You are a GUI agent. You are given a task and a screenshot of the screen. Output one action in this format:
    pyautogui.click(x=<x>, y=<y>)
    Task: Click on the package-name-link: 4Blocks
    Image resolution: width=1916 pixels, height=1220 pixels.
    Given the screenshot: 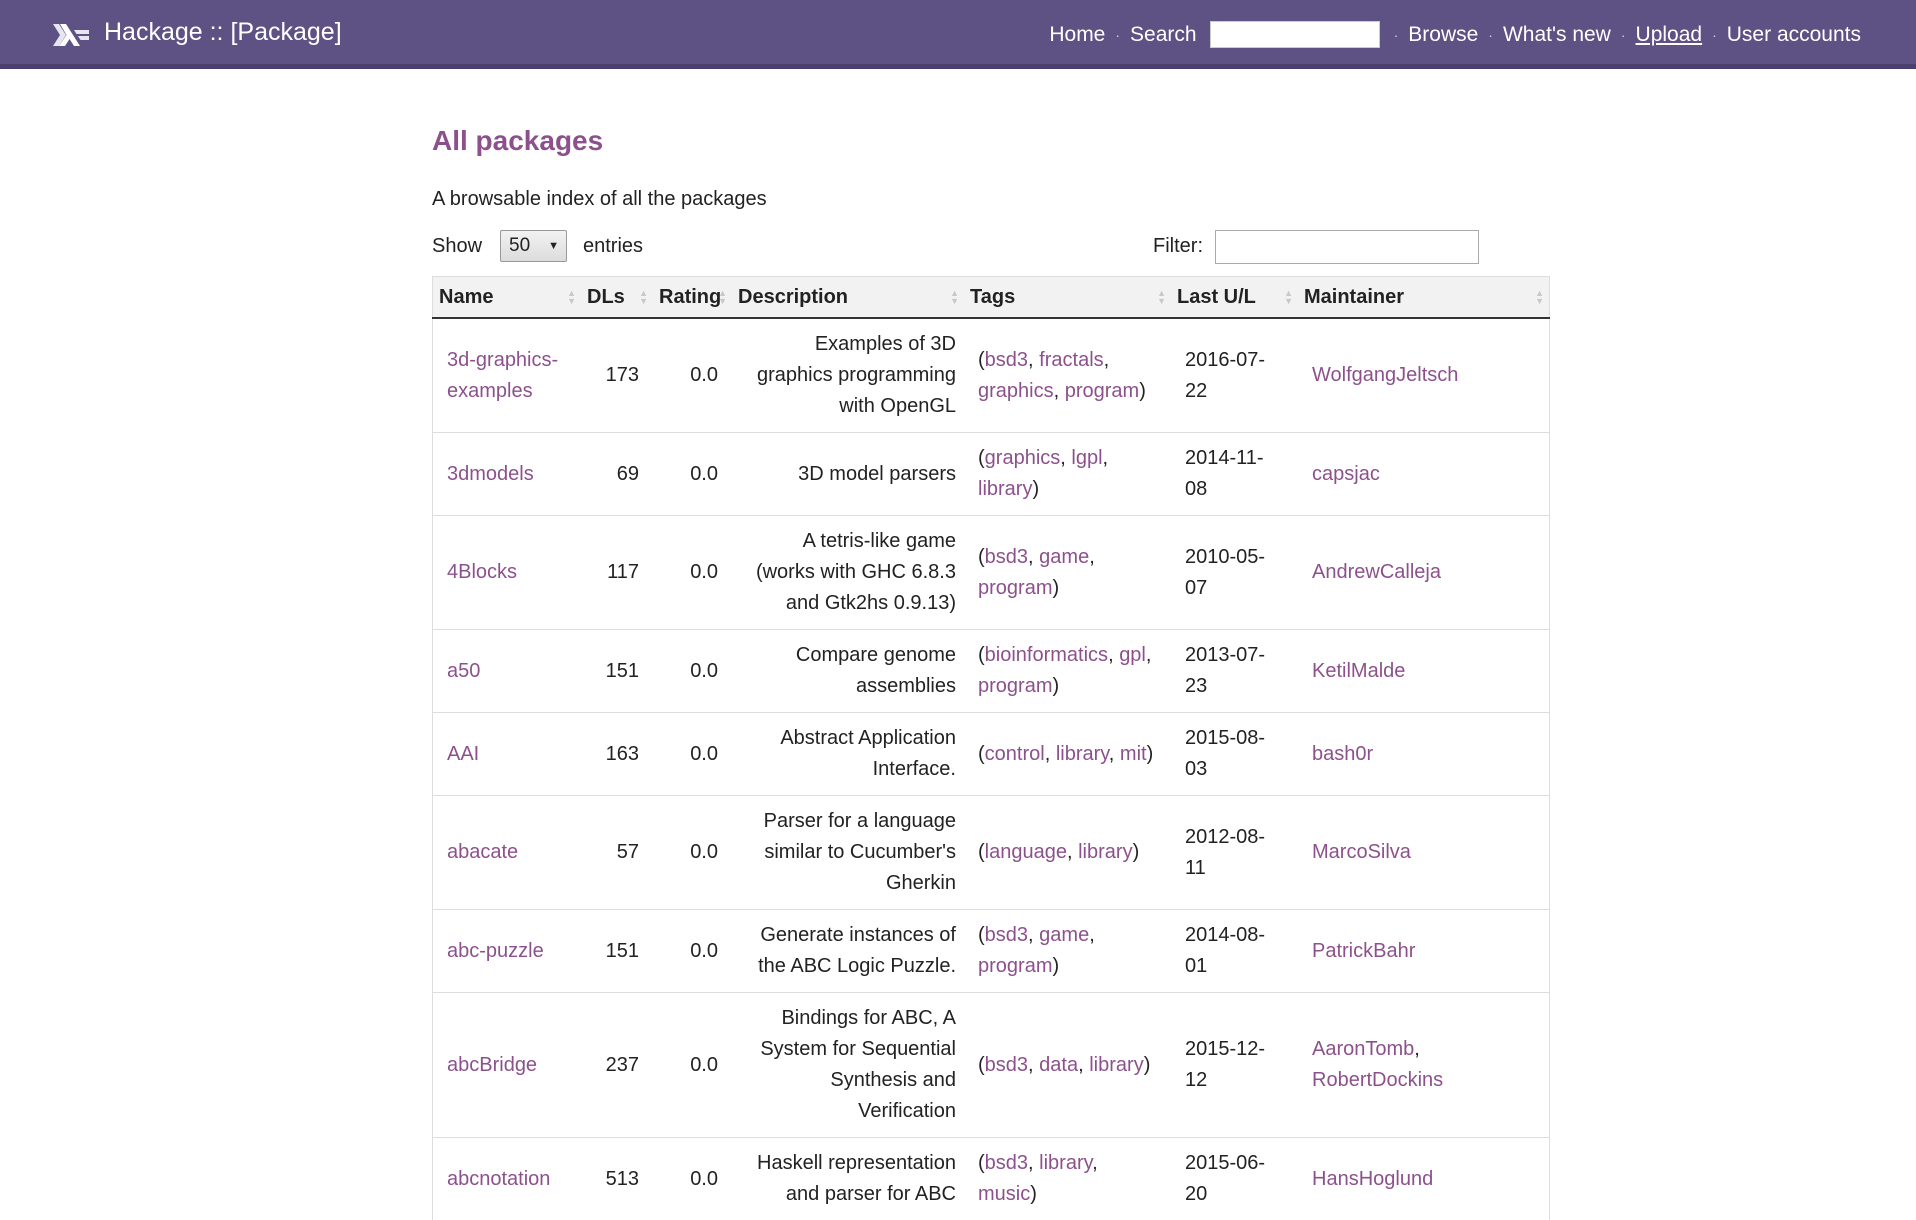 What is the action you would take?
    pyautogui.click(x=482, y=572)
    